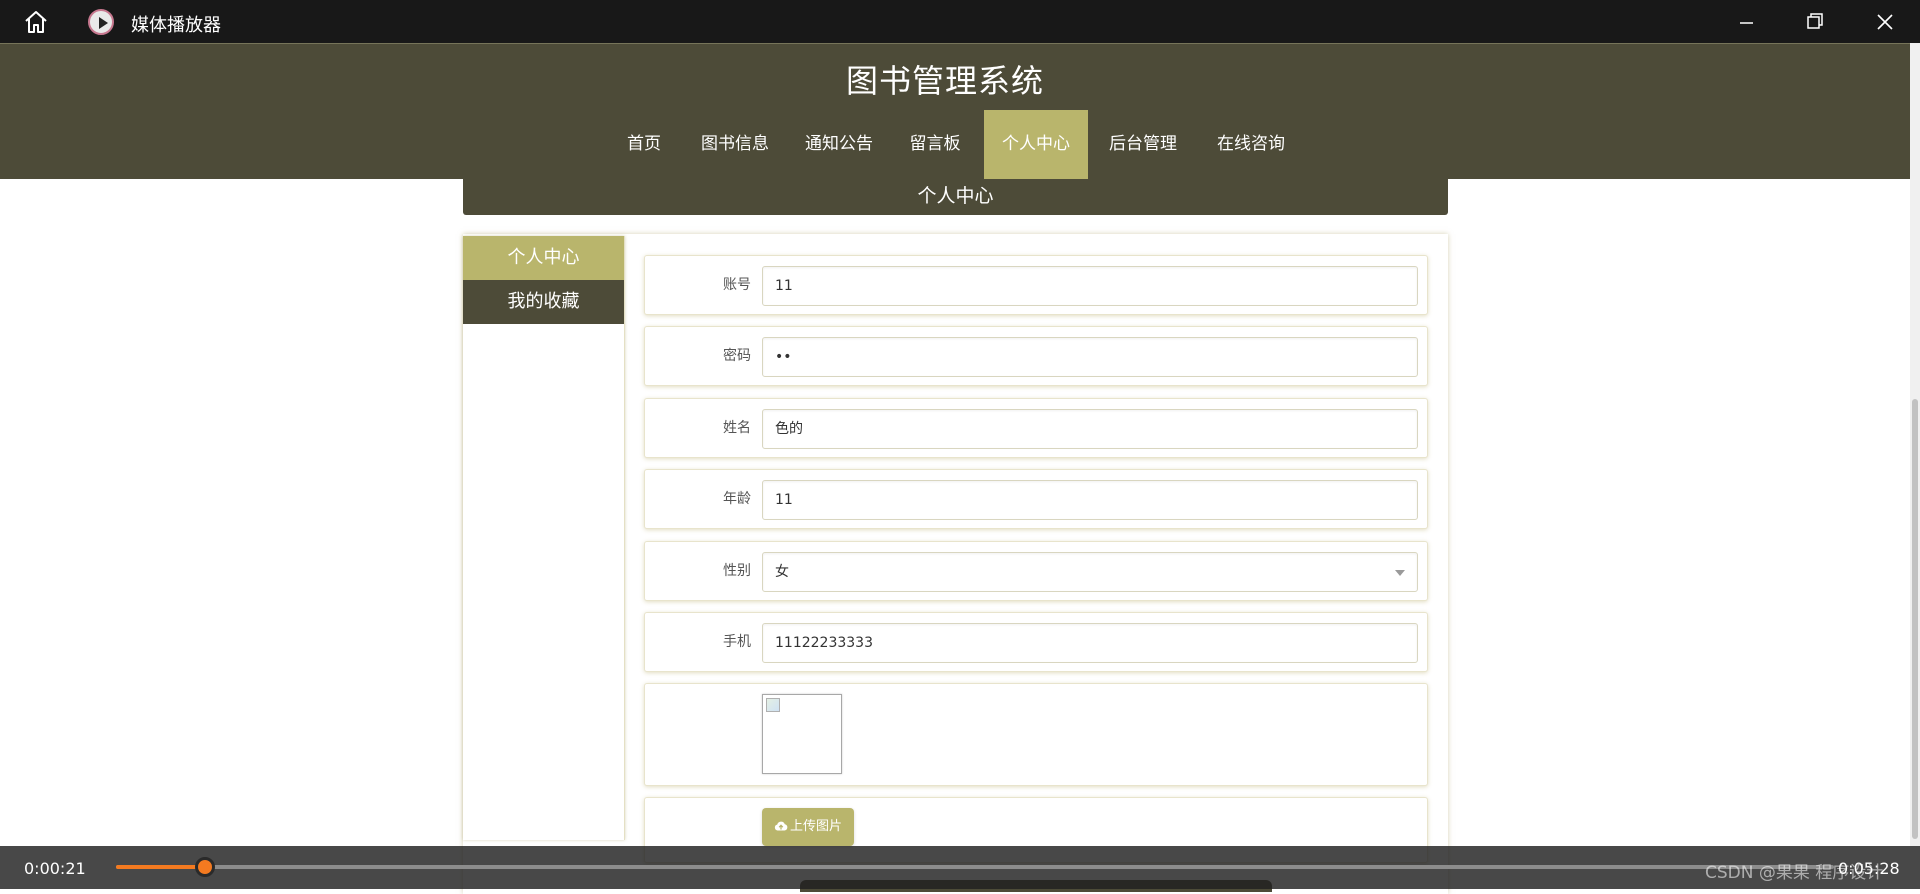 Image resolution: width=1920 pixels, height=894 pixels. I want to click on nav-item-admin: 后台管理, so click(1143, 144).